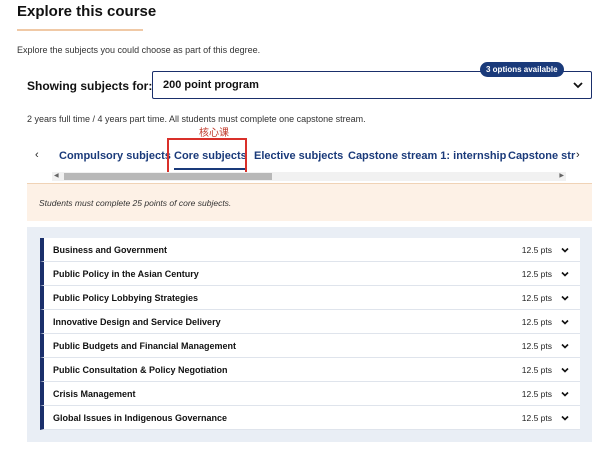 This screenshot has width=600, height=451. I want to click on showing-label: Showing subjects for:, so click(90, 86).